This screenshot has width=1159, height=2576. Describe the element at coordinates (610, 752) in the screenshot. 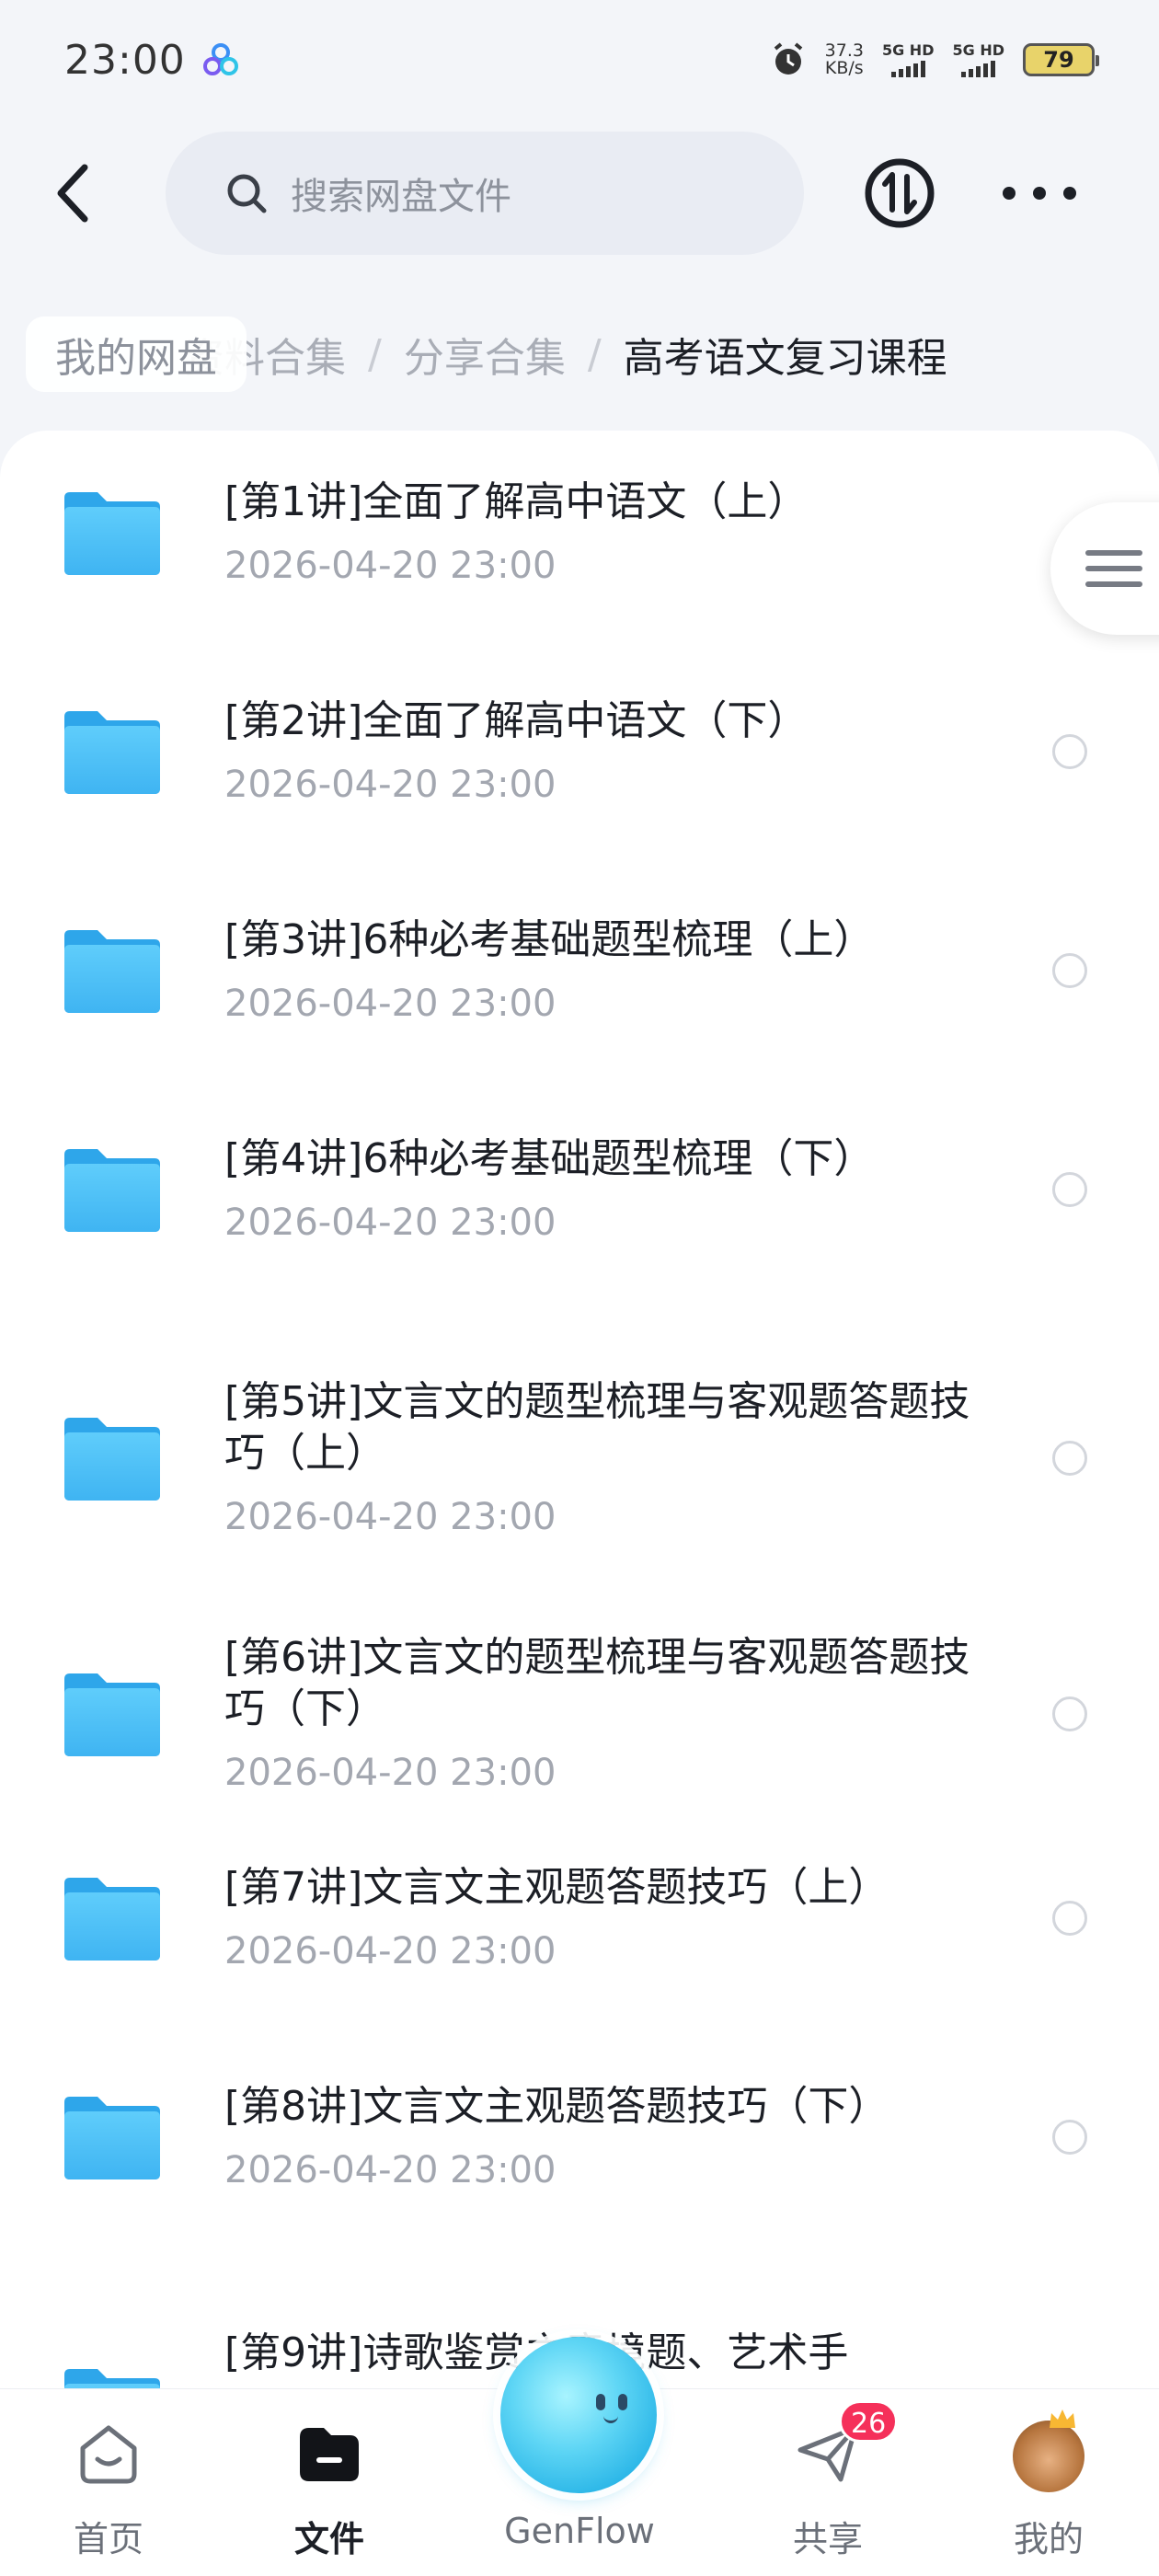

I see `file-info: [第2讲]全面了解高中语文（下） 2026-04-20 23:00` at that location.